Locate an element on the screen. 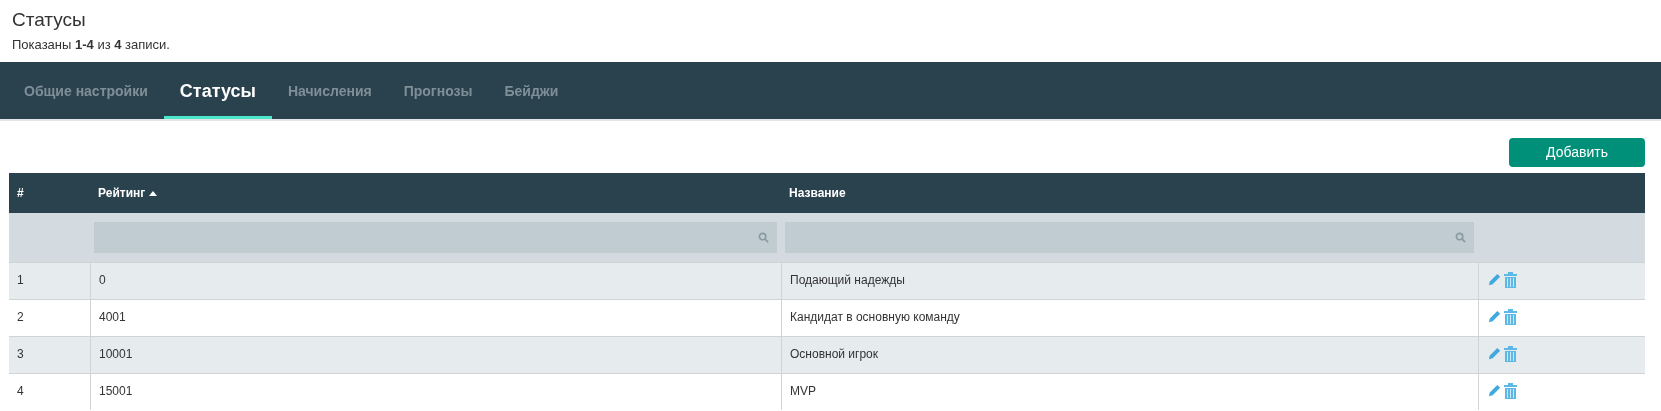  records-summary: Показаны 1-4 из 4 записи. is located at coordinates (91, 44).